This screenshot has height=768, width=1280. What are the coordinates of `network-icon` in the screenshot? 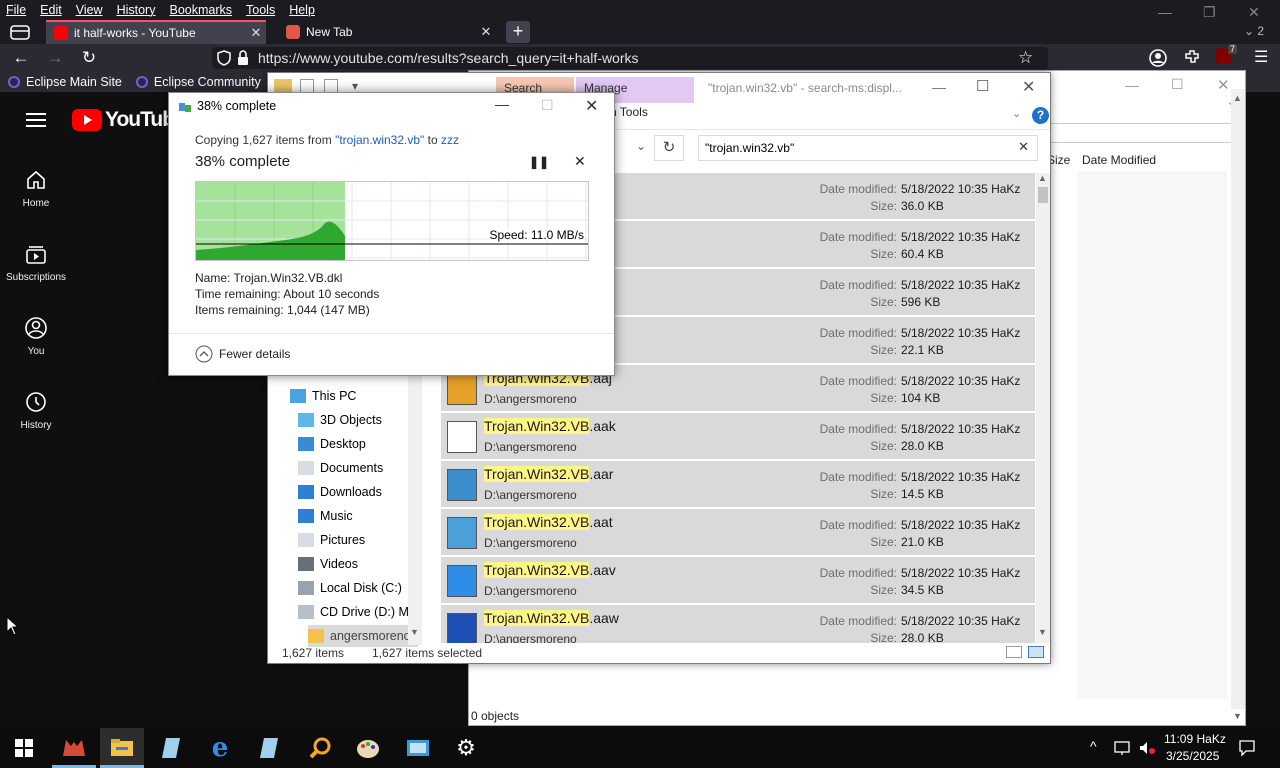 It's located at (1123, 749).